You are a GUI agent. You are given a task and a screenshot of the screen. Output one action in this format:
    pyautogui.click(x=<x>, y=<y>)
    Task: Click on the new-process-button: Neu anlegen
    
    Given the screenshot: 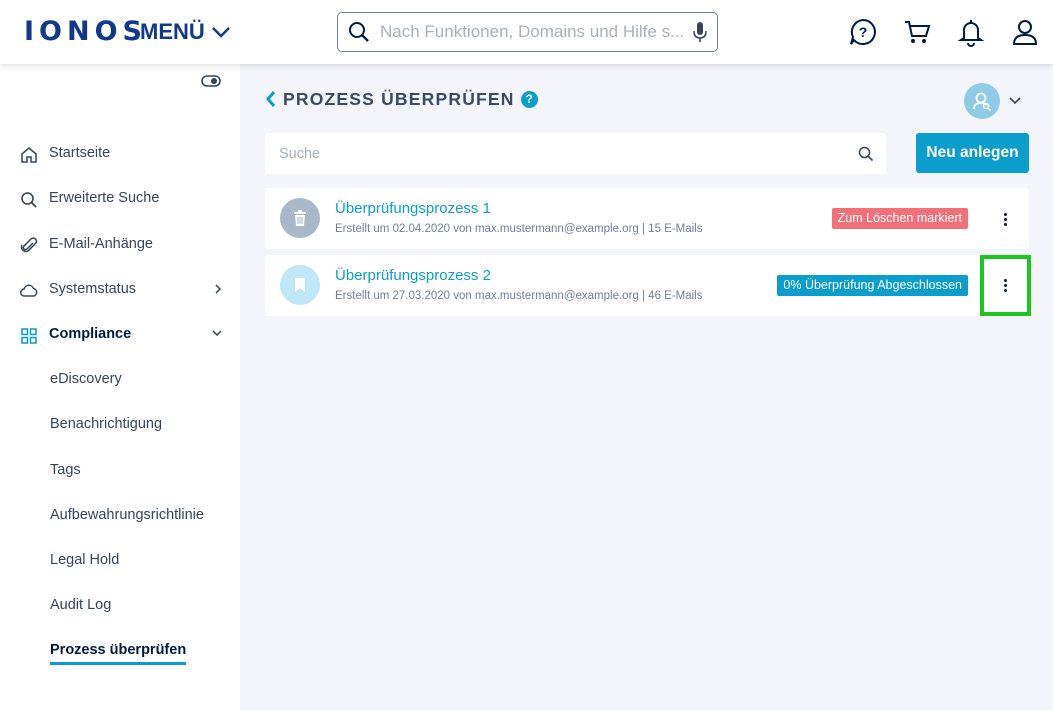 What is the action you would take?
    pyautogui.click(x=972, y=153)
    